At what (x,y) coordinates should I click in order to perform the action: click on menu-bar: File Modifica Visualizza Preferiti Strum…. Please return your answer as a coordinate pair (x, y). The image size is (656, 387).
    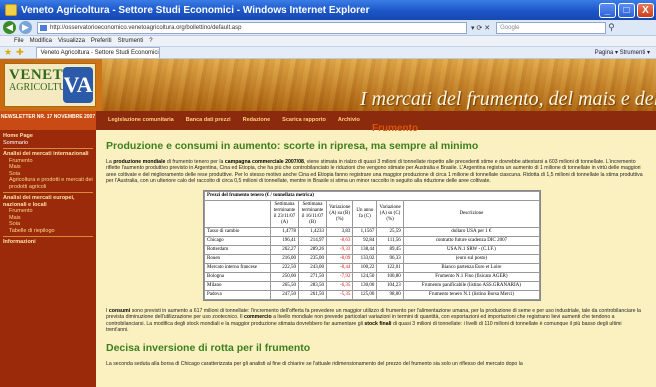
    Looking at the image, I should click on (328, 41).